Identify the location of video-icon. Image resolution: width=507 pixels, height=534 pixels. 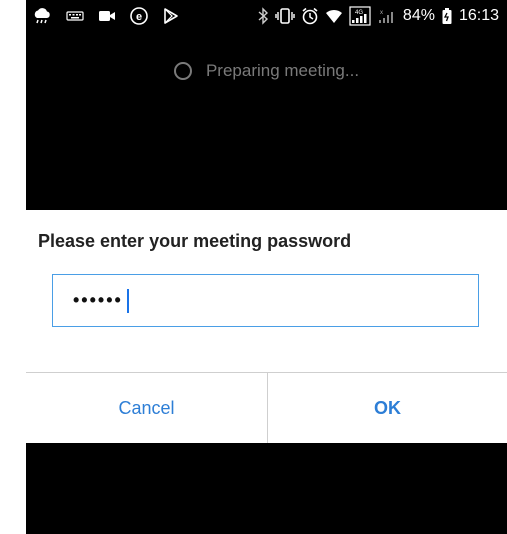
(107, 16).